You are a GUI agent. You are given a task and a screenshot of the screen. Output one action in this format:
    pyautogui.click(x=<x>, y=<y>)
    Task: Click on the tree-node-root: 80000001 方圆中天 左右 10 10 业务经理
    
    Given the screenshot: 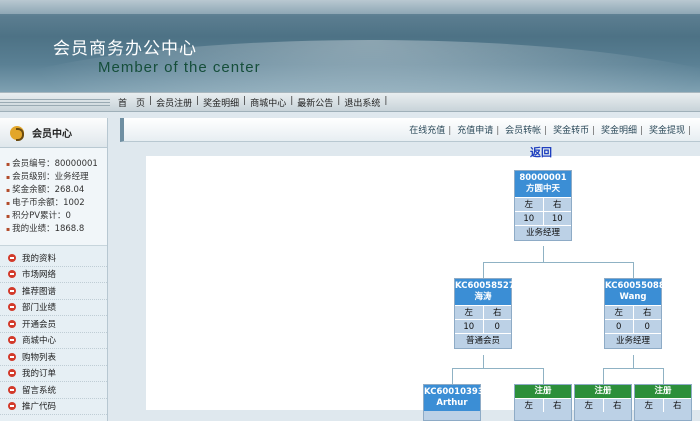 What is the action you would take?
    pyautogui.click(x=543, y=205)
    